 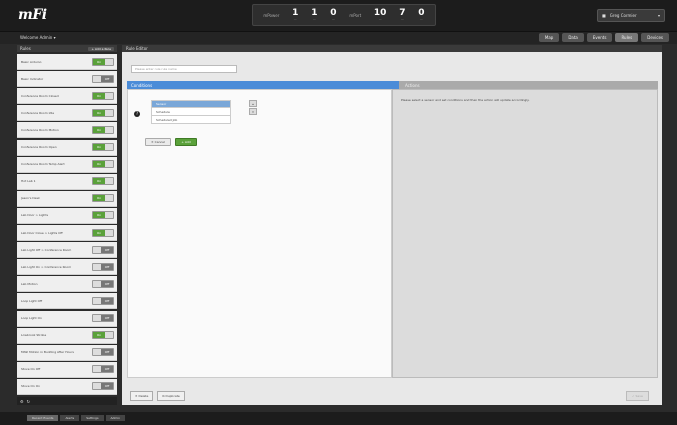 What do you see at coordinates (30, 386) in the screenshot?
I see `rule-name: Stove On On` at bounding box center [30, 386].